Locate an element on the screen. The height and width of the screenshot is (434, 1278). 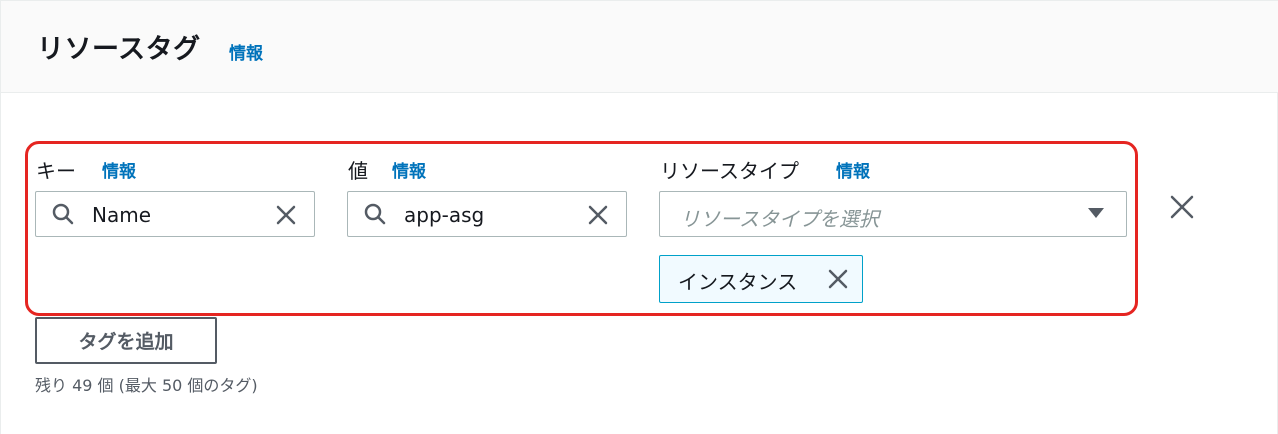
add-tag-button: タグを追加 is located at coordinates (126, 340).